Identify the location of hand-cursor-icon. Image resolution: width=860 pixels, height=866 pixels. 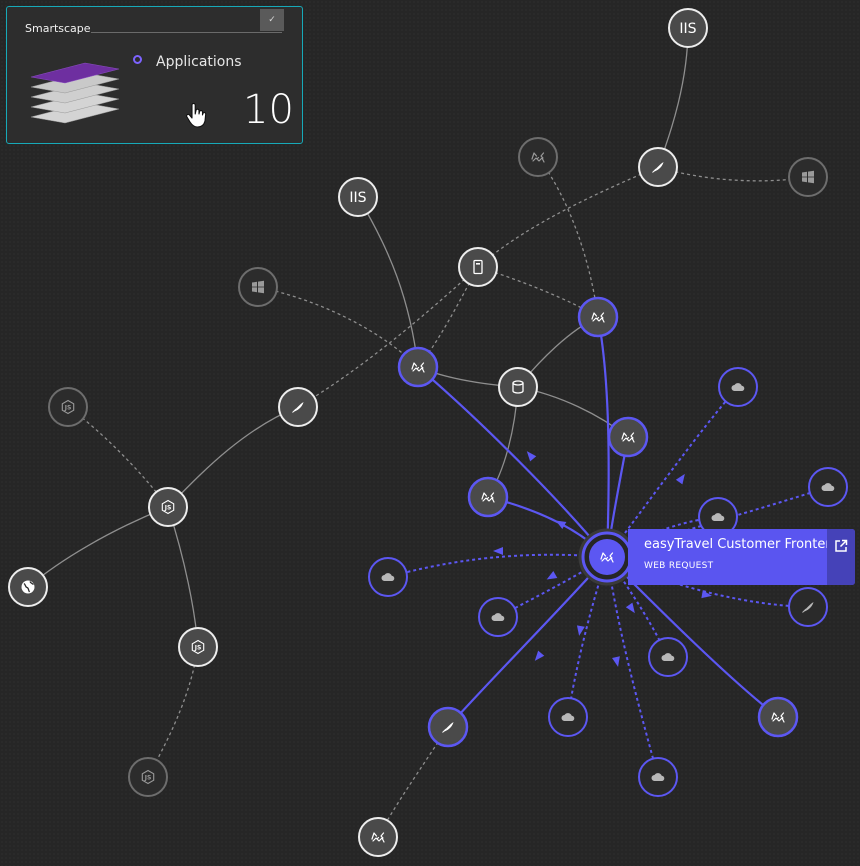
(196, 115).